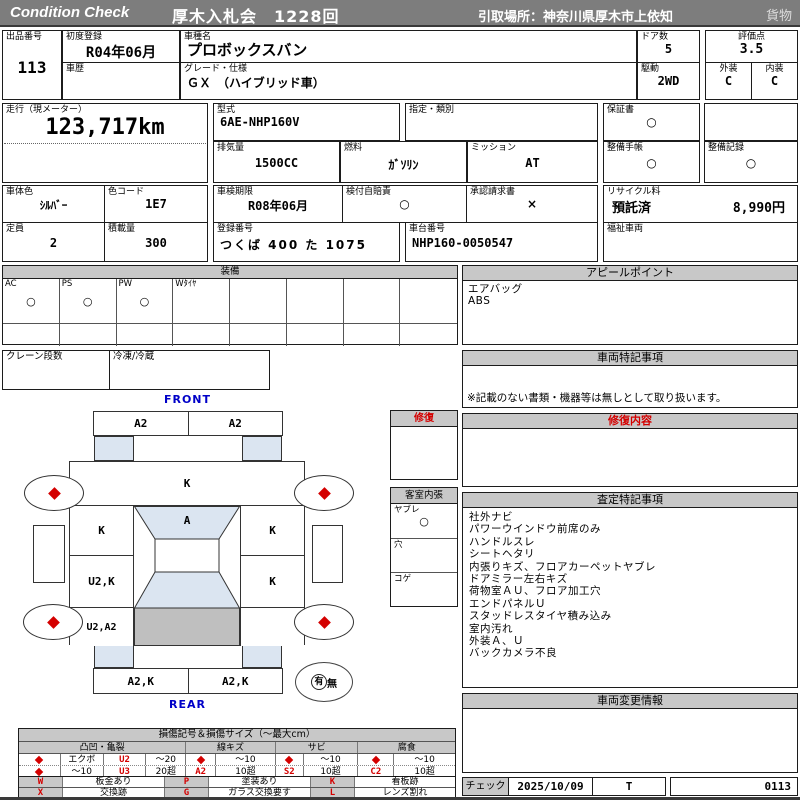  I want to click on insurance-value: ○, so click(404, 204).